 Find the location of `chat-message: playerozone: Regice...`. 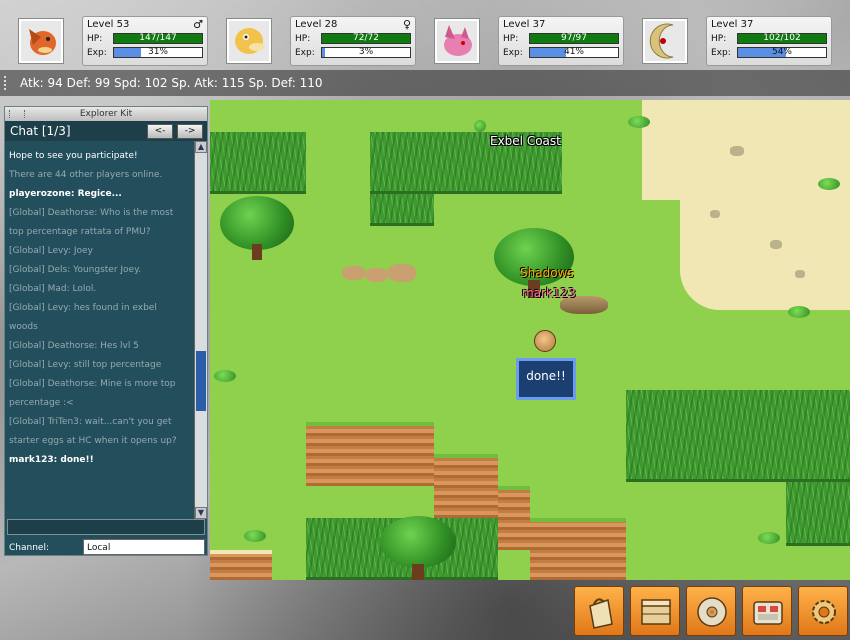

chat-message: playerozone: Regice... is located at coordinates (65, 194).